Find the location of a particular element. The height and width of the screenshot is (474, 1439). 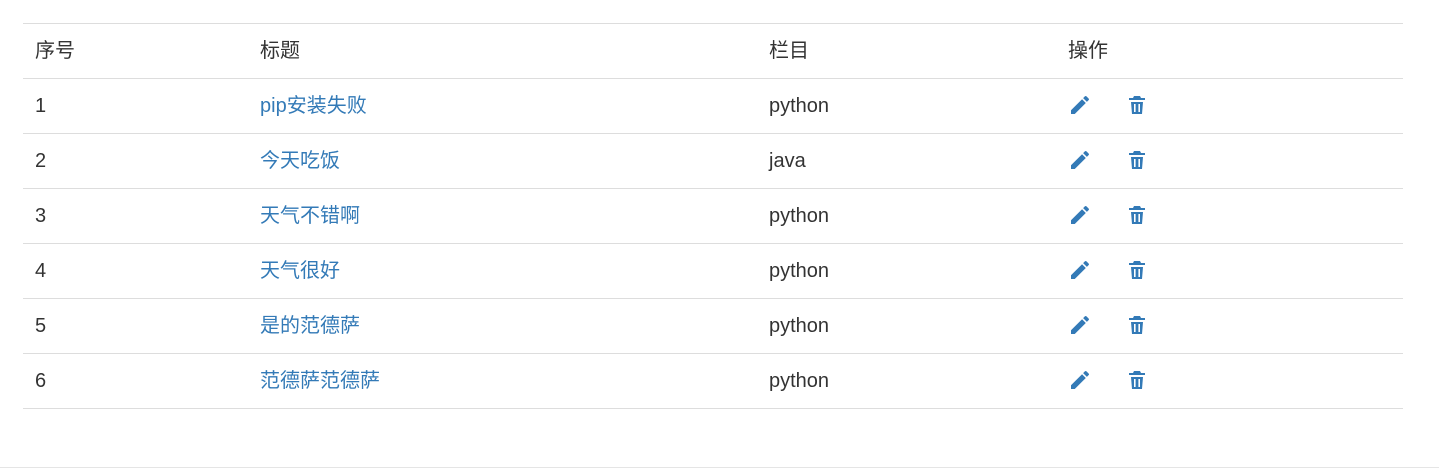

table-row: 1 pip安装失败 python is located at coordinates (713, 106).